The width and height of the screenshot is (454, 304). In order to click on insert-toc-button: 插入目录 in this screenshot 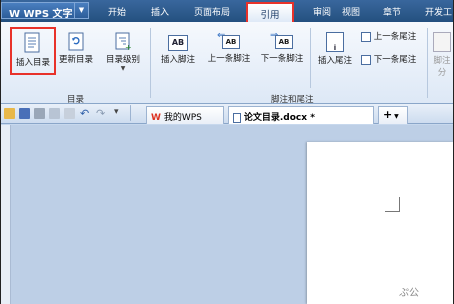, I will do `click(33, 51)`.